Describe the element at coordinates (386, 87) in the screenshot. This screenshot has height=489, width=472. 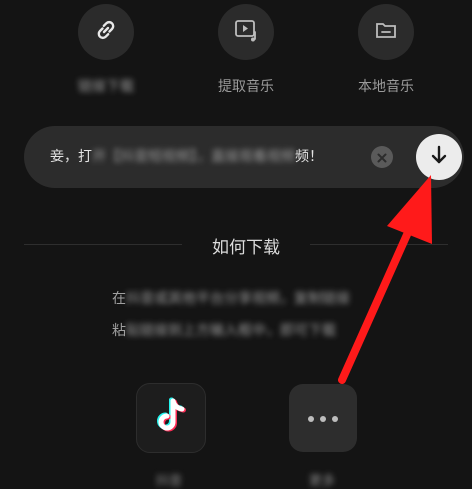
I see `local-music-label: 本地音乐` at that location.